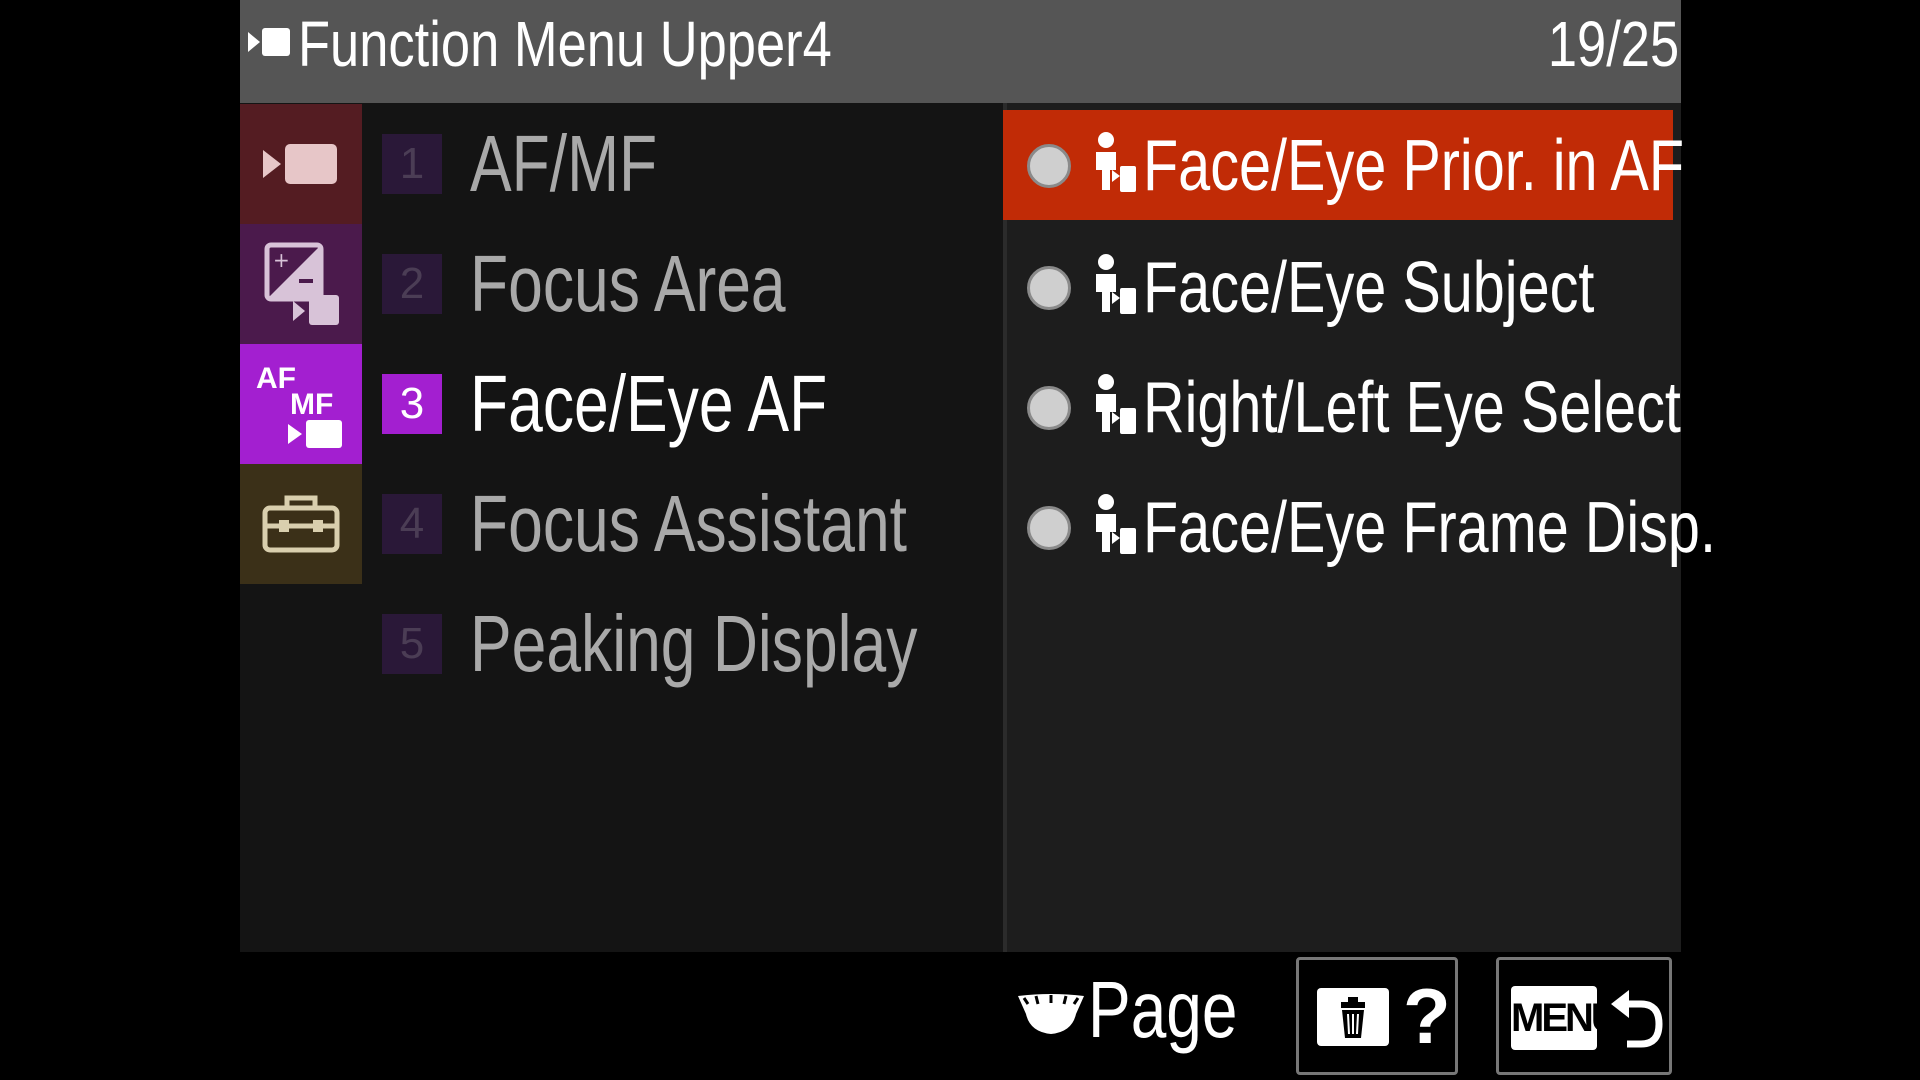 The width and height of the screenshot is (1920, 1080). I want to click on tab-focus: AF MF, so click(301, 404).